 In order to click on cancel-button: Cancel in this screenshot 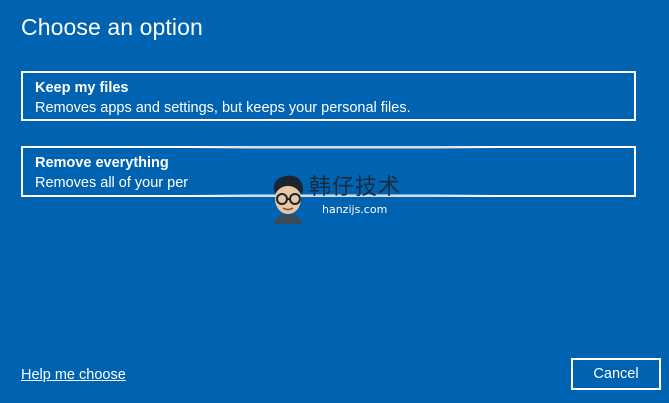, I will do `click(616, 374)`.